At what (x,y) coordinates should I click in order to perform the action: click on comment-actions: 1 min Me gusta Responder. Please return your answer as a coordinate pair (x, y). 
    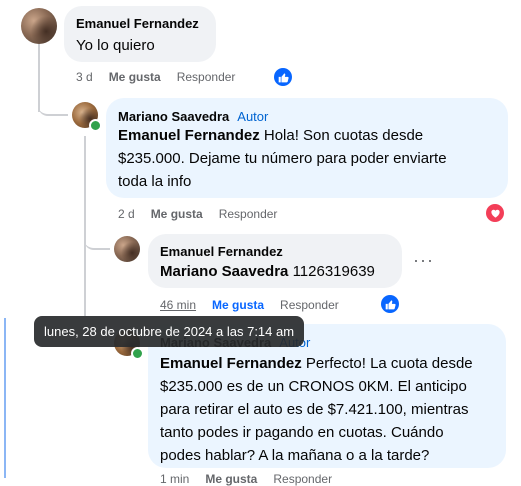
    Looking at the image, I should click on (254, 479).